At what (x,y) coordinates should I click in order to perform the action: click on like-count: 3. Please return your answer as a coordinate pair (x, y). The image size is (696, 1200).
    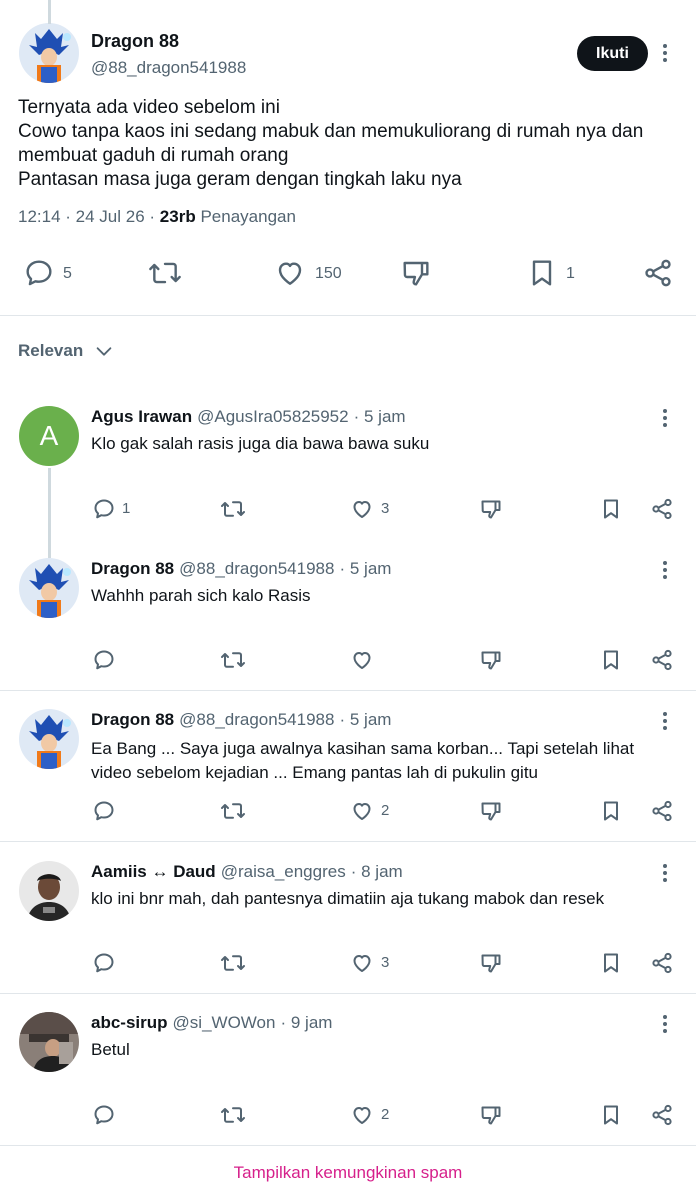
    Looking at the image, I should click on (385, 508).